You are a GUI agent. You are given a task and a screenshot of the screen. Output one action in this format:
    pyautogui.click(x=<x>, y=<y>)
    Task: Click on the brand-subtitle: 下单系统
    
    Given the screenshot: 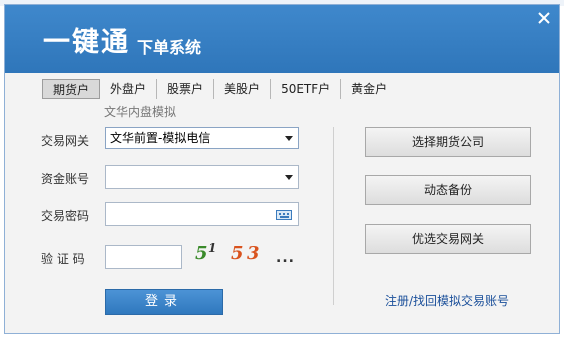 What is the action you would take?
    pyautogui.click(x=169, y=47)
    